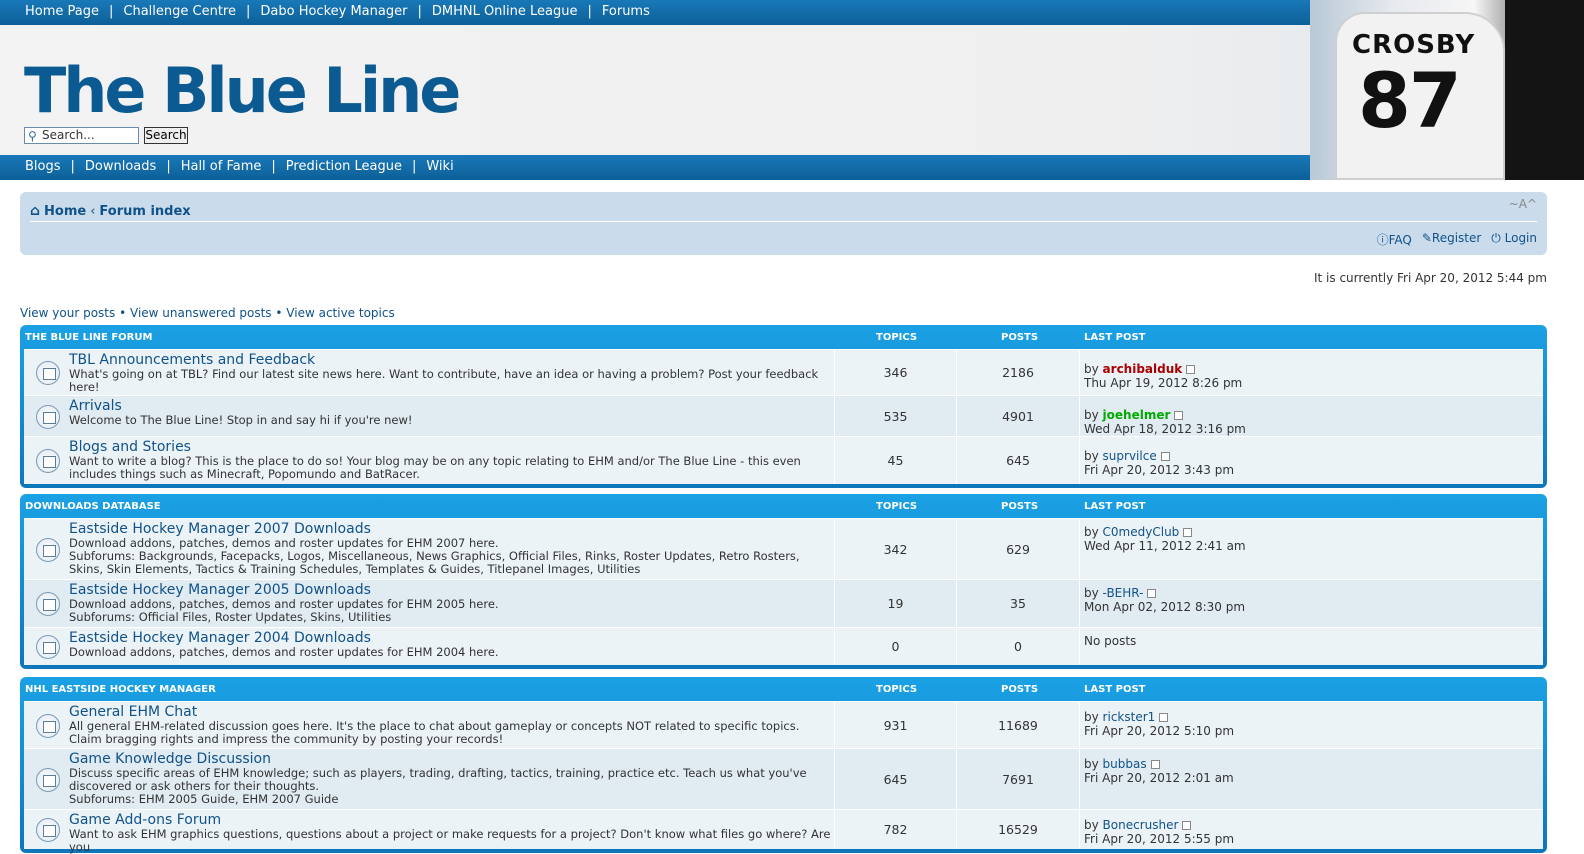 The image size is (1584, 854). I want to click on site-logo: The Blue Line, so click(242, 91).